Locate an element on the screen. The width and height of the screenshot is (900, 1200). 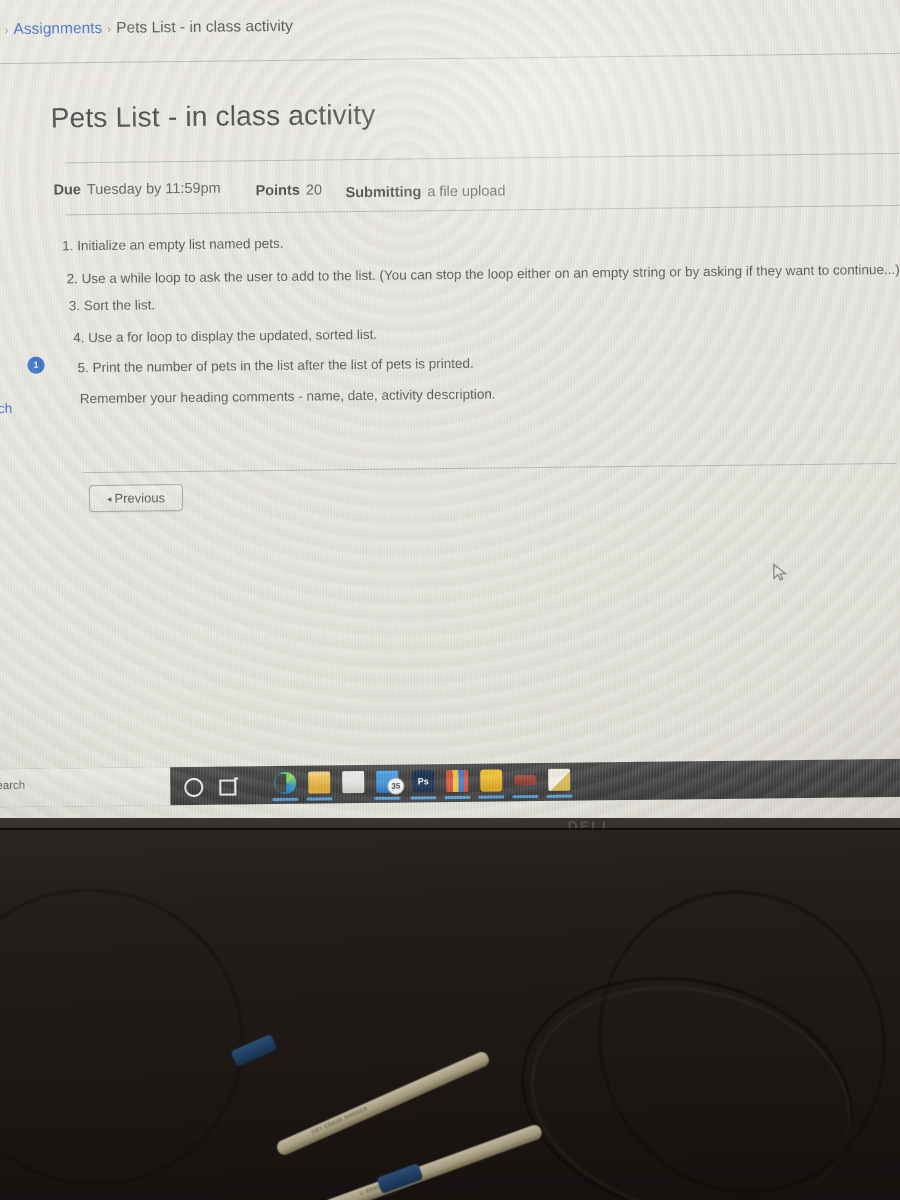
taskbar-app-yellow is located at coordinates (491, 782).